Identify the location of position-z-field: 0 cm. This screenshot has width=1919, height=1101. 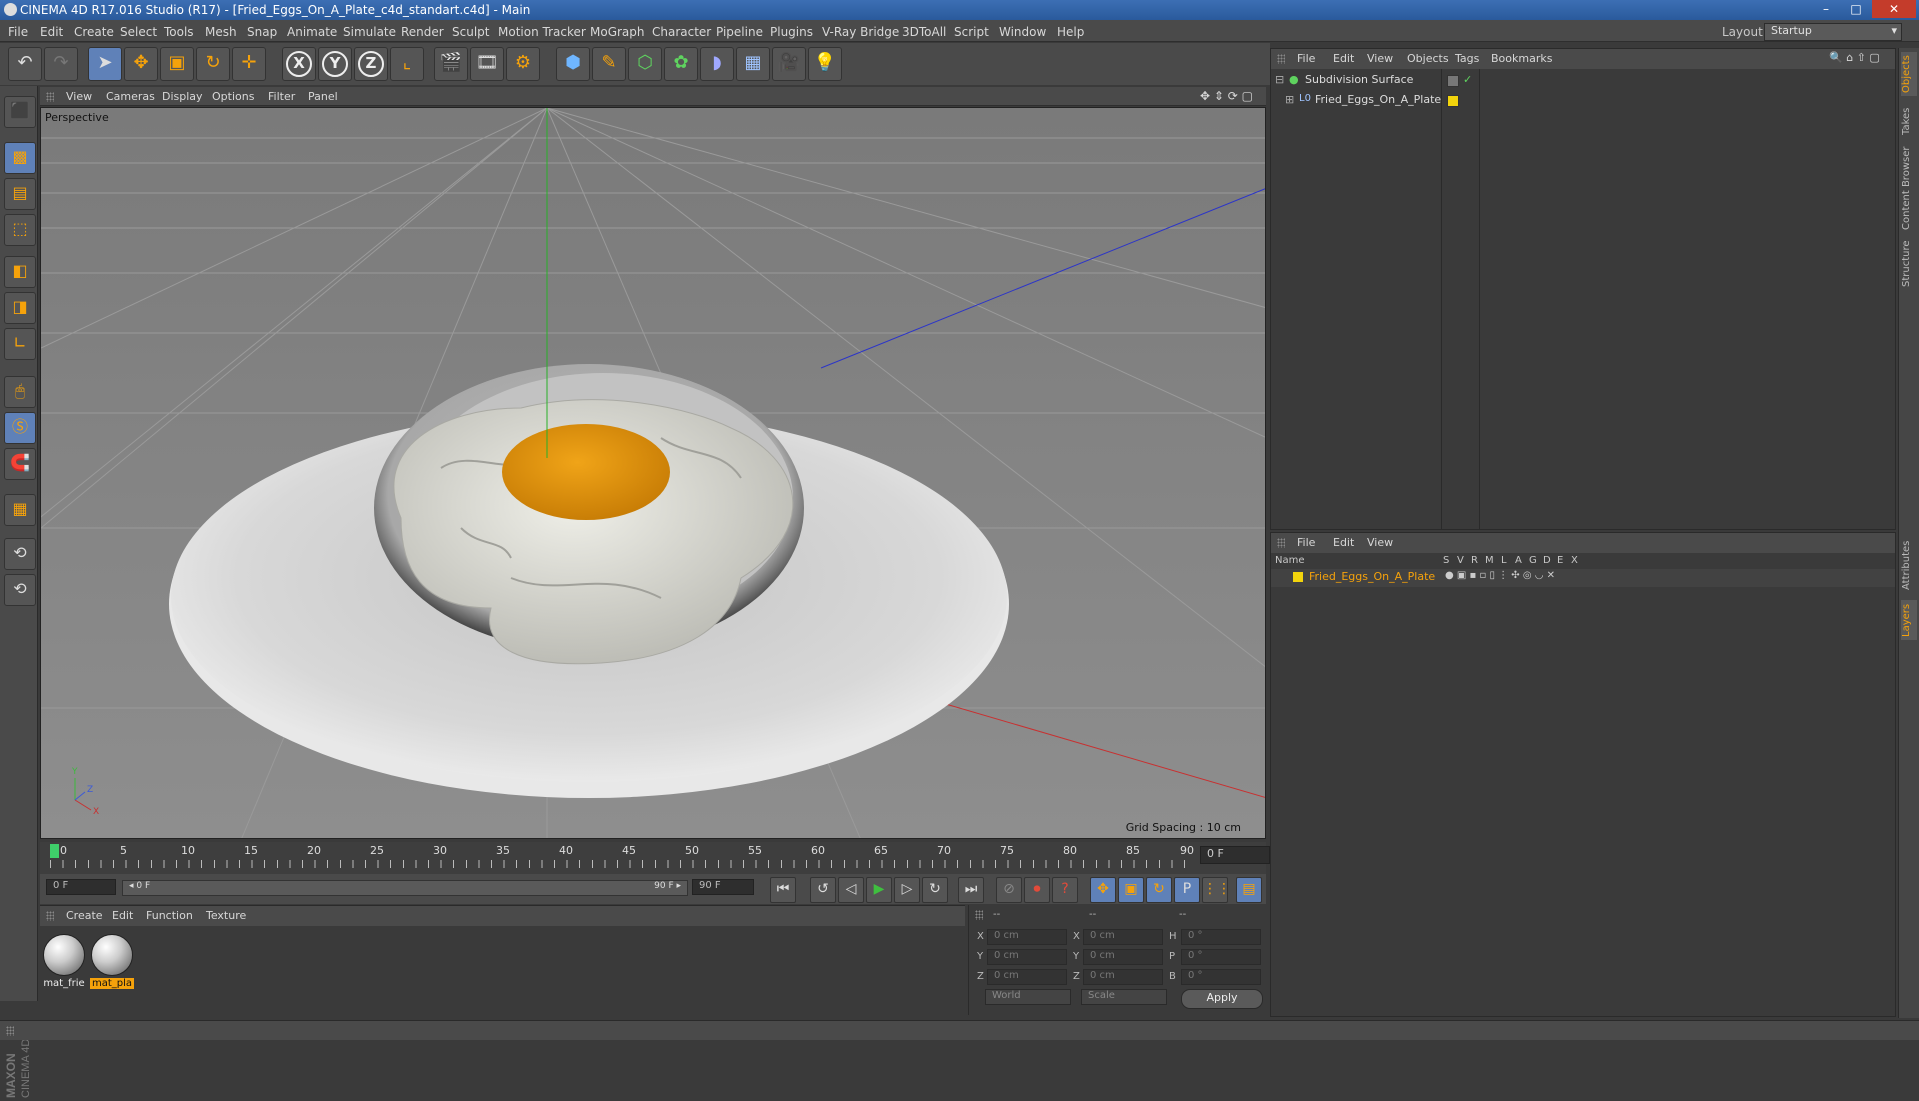
(1027, 977).